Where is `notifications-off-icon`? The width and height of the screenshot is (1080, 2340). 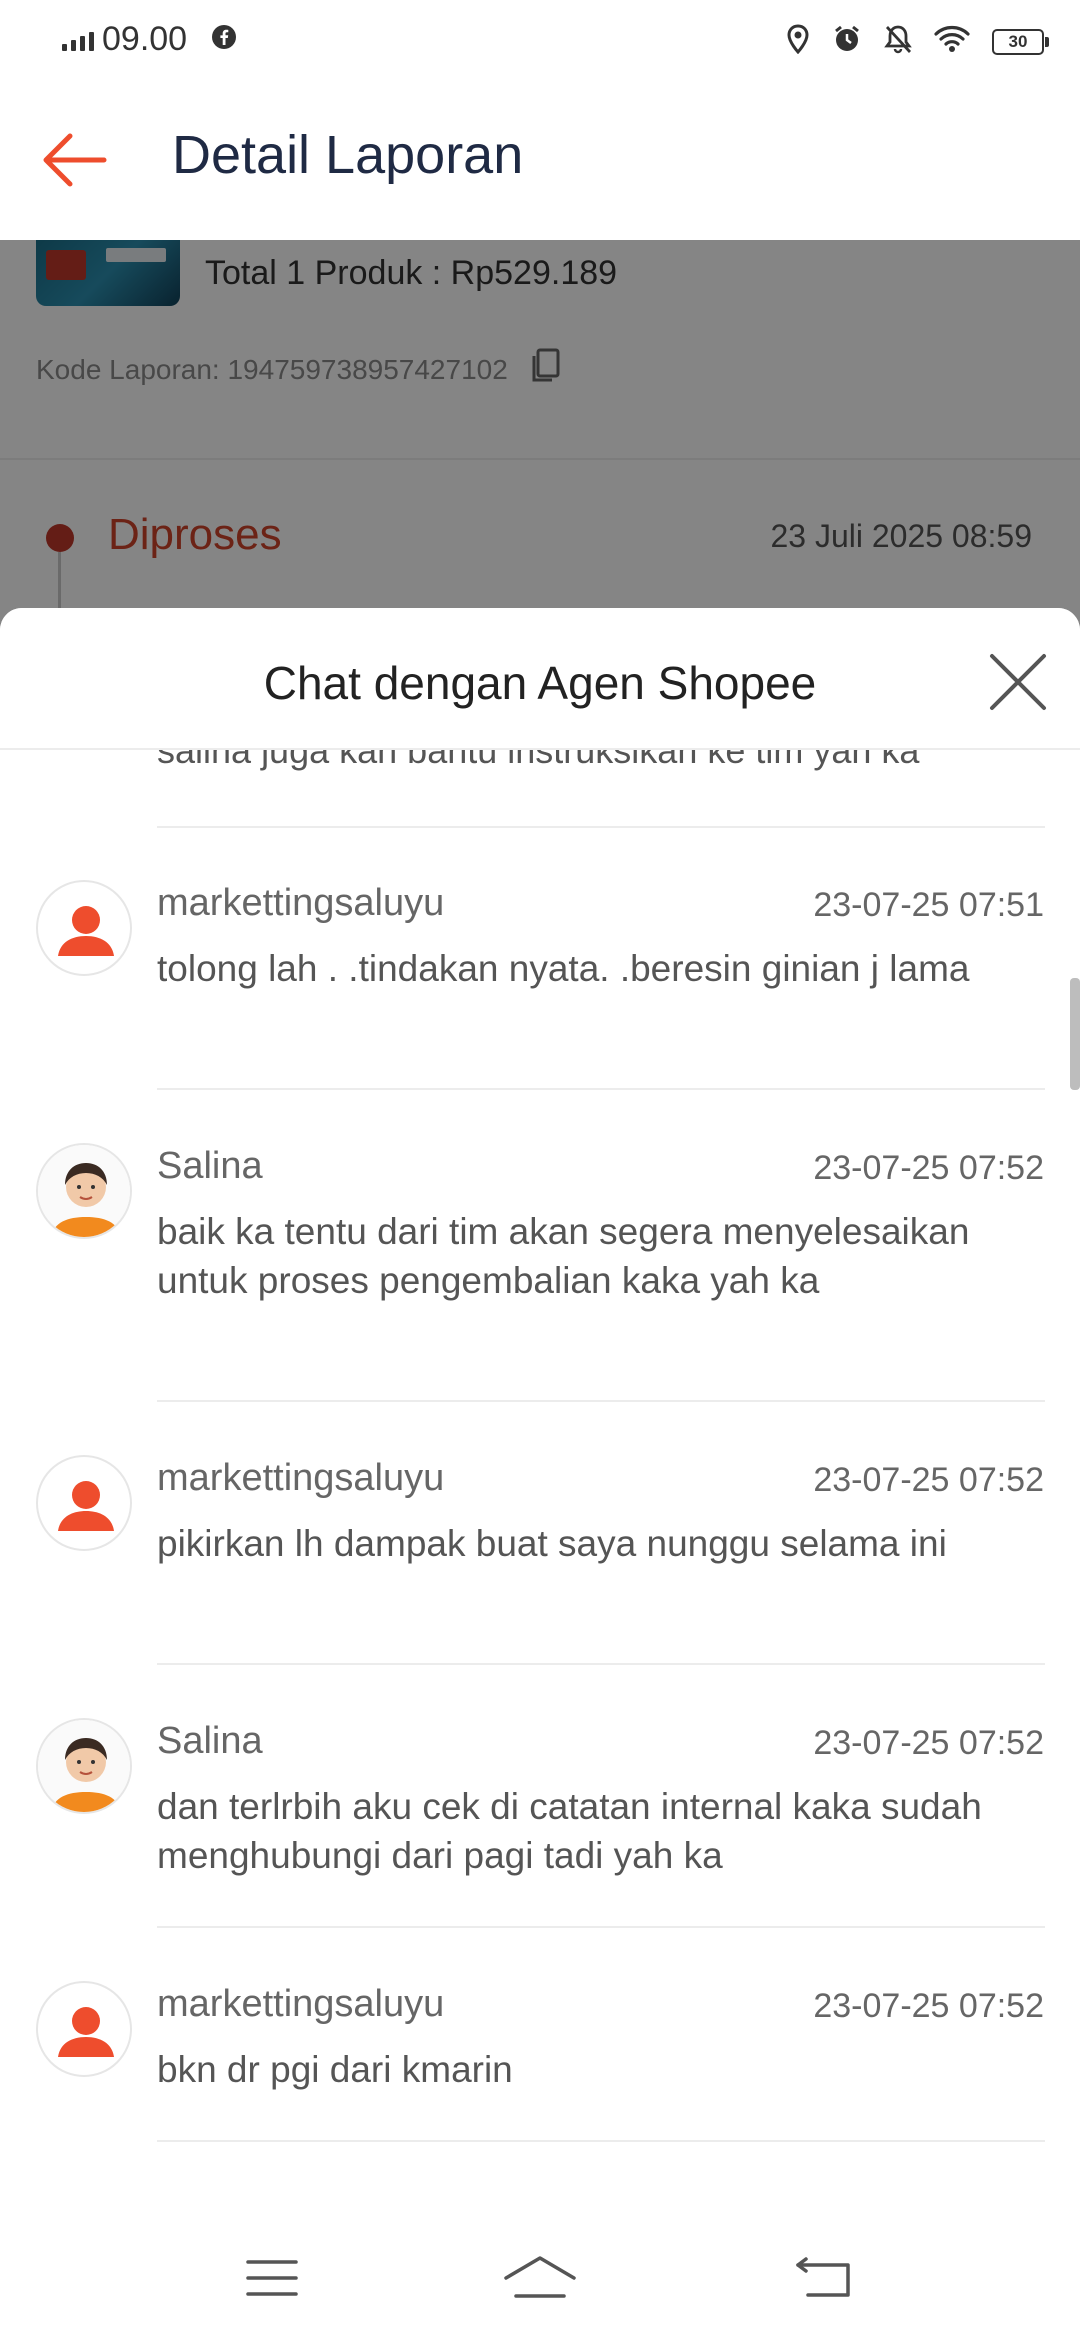 notifications-off-icon is located at coordinates (898, 41).